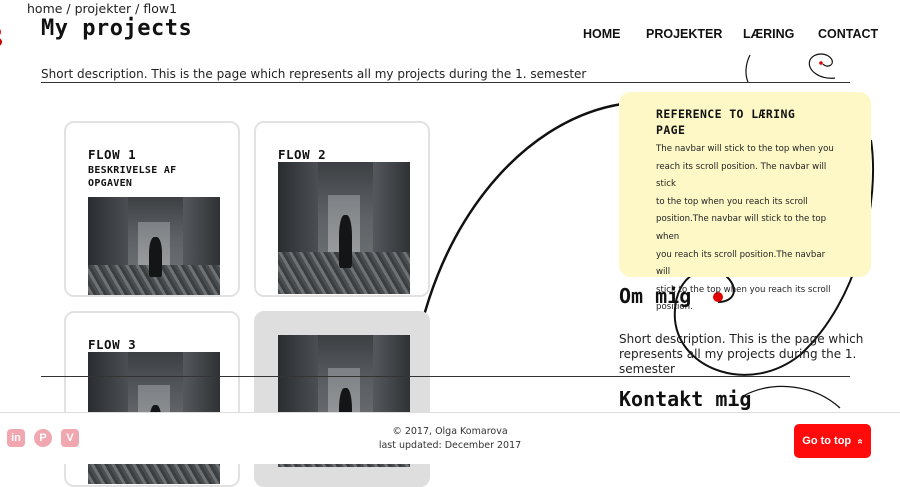  What do you see at coordinates (112, 154) in the screenshot?
I see `card-title: FLOW 1` at bounding box center [112, 154].